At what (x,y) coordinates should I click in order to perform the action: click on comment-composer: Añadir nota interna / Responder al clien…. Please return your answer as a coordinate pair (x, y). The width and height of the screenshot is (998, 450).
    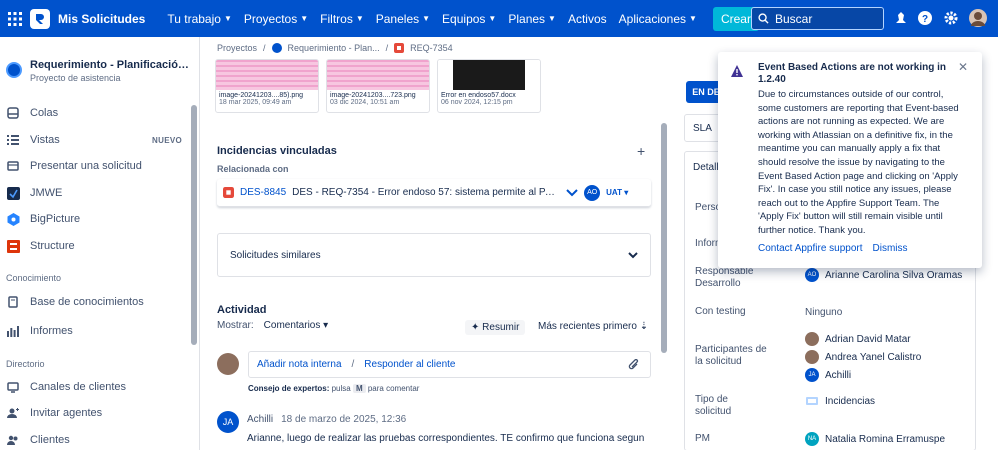
    Looking at the image, I should click on (449, 364).